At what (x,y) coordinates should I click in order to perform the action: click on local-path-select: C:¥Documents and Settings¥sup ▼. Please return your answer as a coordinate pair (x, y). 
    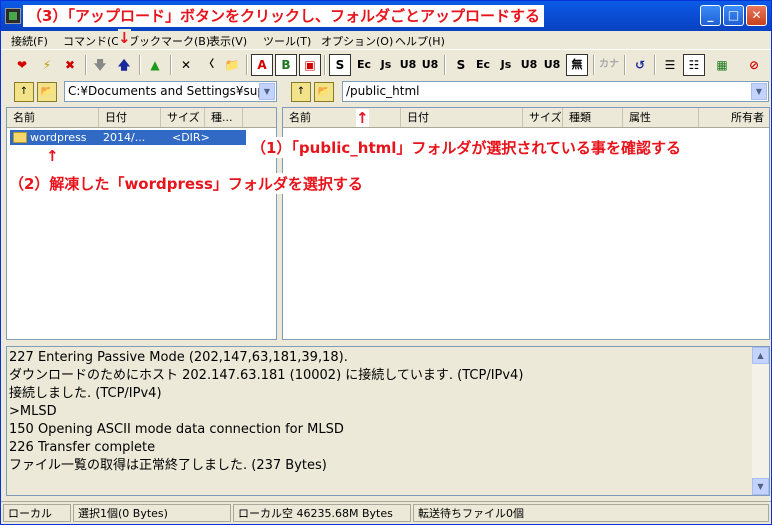
    Looking at the image, I should click on (170, 91).